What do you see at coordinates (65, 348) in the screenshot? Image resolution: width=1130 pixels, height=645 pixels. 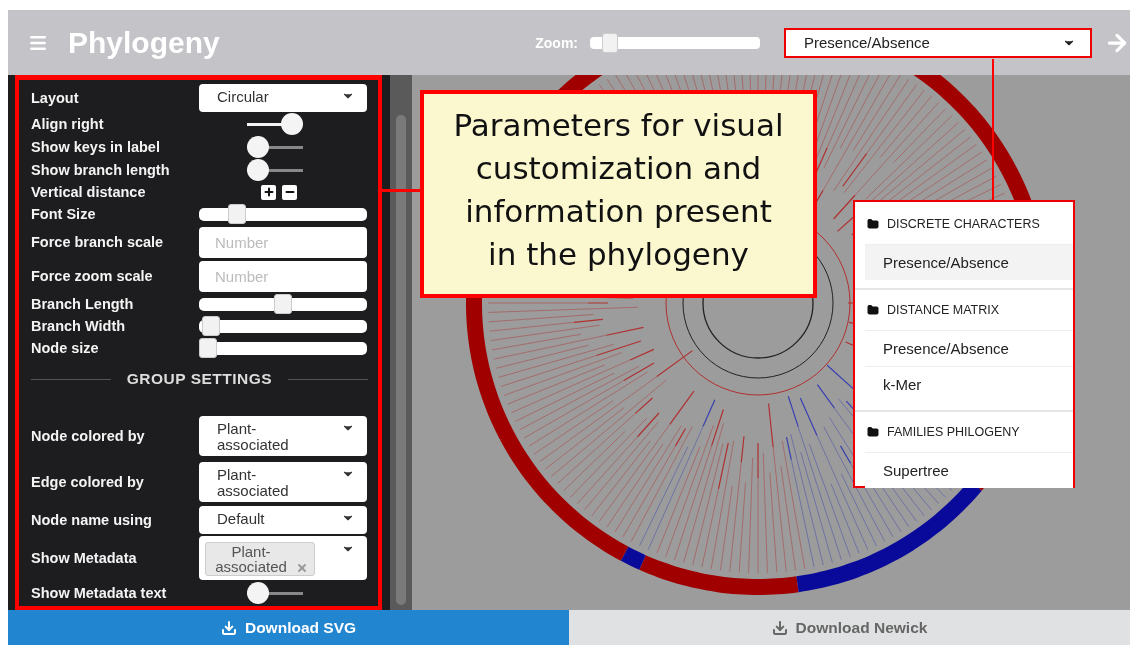 I see `setting-label: Node size` at bounding box center [65, 348].